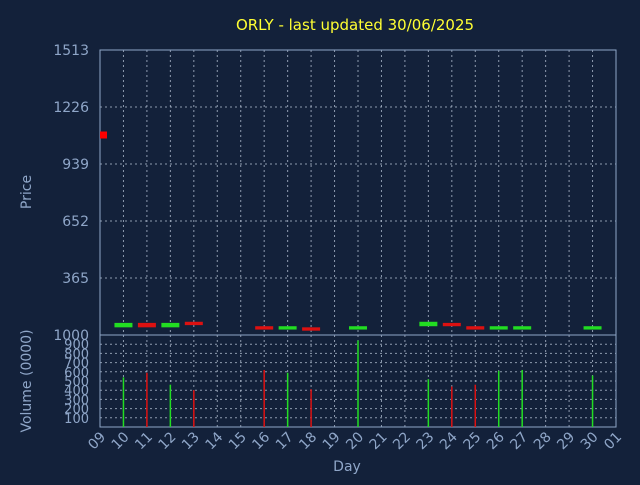 The height and width of the screenshot is (485, 640). What do you see at coordinates (613, 441) in the screenshot?
I see `x-tick-label: 01` at bounding box center [613, 441].